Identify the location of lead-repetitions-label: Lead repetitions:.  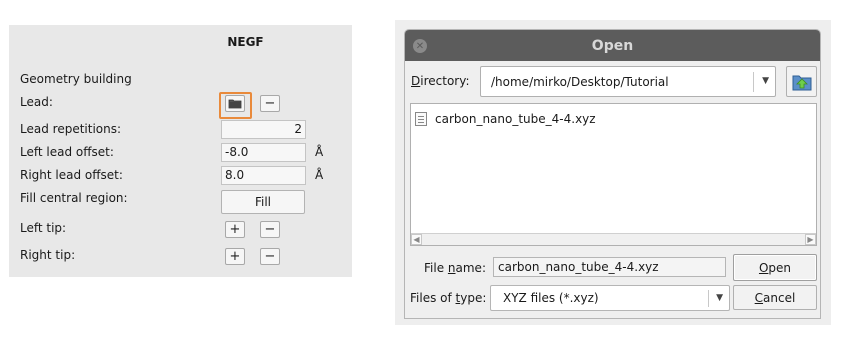
(71, 129).